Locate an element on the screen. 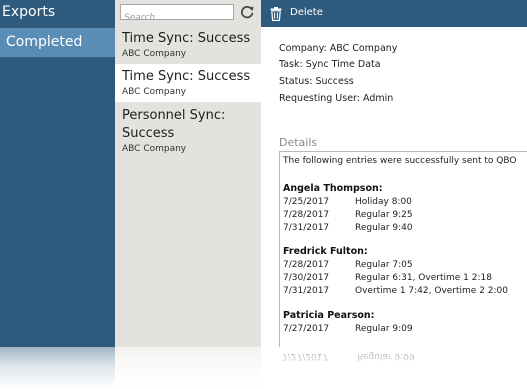 Image resolution: width=527 pixels, height=389 pixels. employee-name: Angela Thompson: is located at coordinates (333, 188).